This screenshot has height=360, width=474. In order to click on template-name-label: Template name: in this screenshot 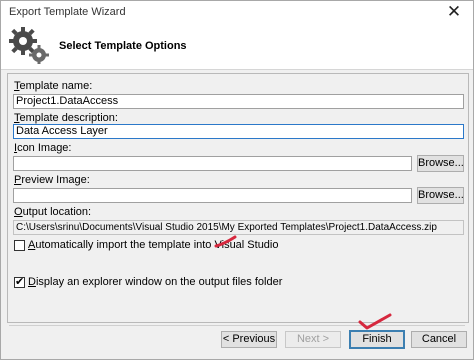, I will do `click(53, 86)`.